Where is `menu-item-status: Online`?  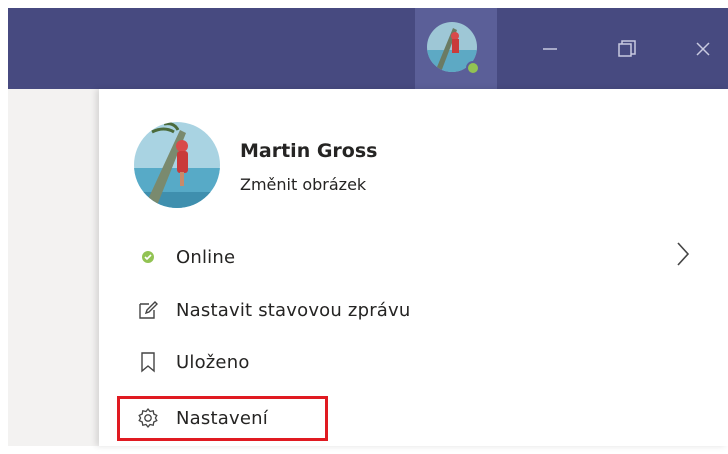 menu-item-status: Online is located at coordinates (185, 257).